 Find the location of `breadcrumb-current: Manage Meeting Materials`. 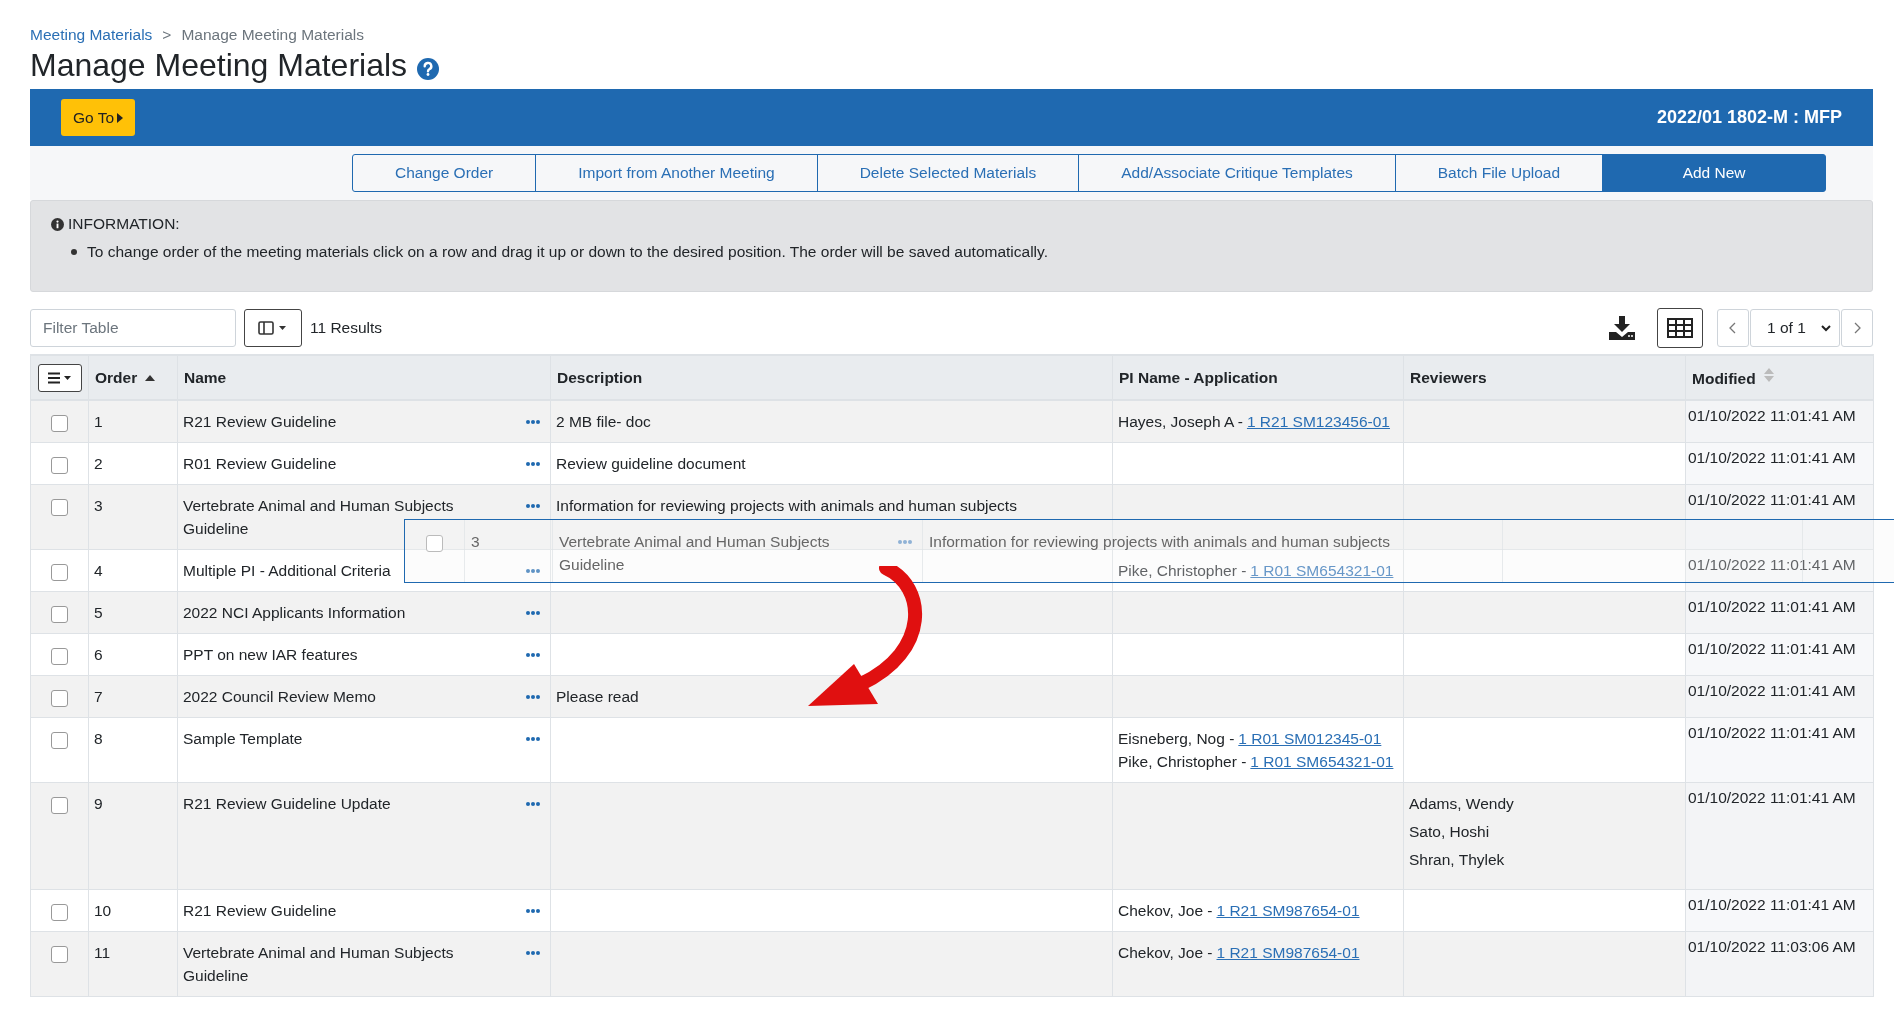

breadcrumb-current: Manage Meeting Materials is located at coordinates (273, 35).